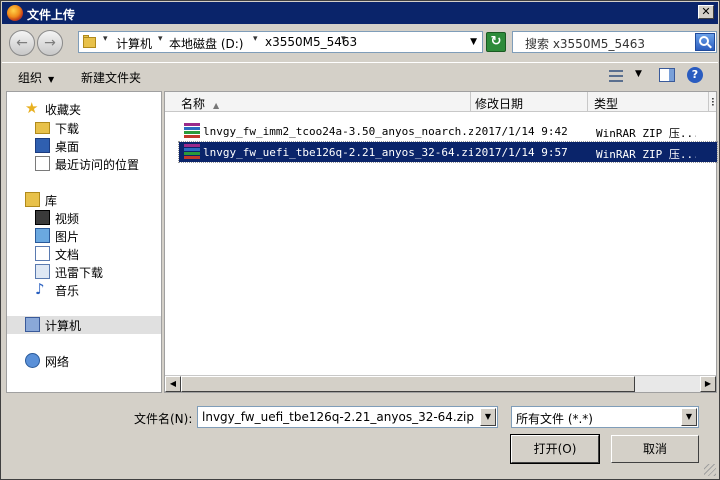  Describe the element at coordinates (488, 417) in the screenshot. I see `filename-history-dropdown: ▼` at that location.